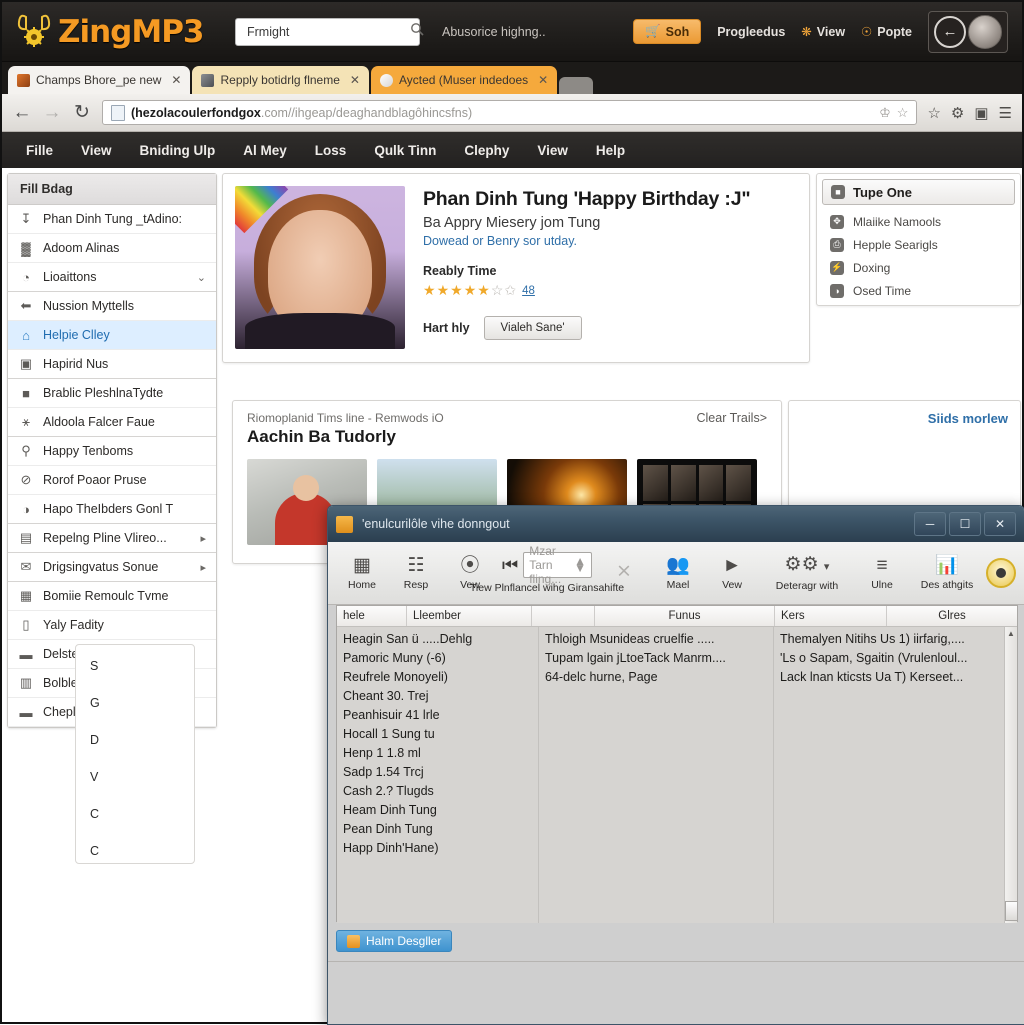 Image resolution: width=1024 pixels, height=1025 pixels. What do you see at coordinates (823, 32) in the screenshot?
I see `header-link-1: ❋ View` at bounding box center [823, 32].